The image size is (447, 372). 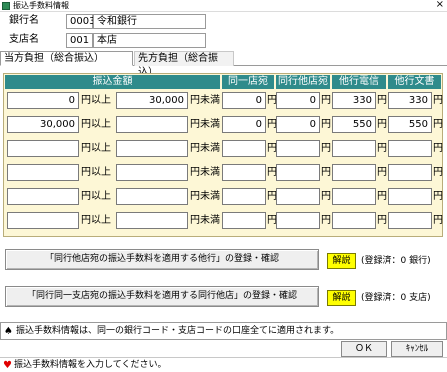 I want to click on header-other-document: 他行文書, so click(x=414, y=82).